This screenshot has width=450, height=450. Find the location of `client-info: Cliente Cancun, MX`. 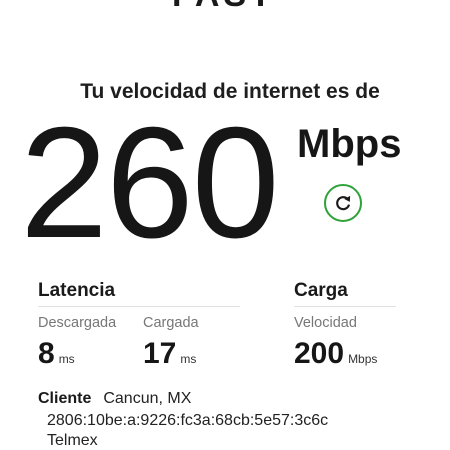

client-info: Cliente Cancun, MX is located at coordinates (114, 399).